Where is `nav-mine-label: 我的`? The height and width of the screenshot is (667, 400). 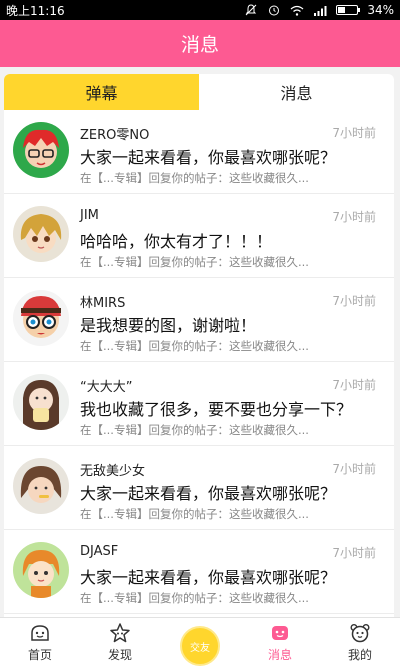 nav-mine-label: 我的 is located at coordinates (359, 655).